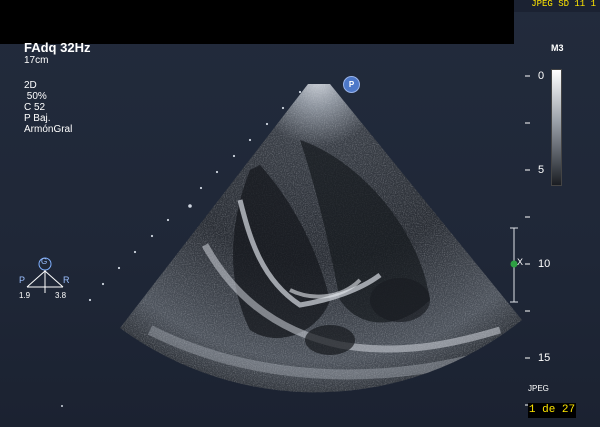 Image resolution: width=600 pixels, height=427 pixels. Describe the element at coordinates (520, 262) in the screenshot. I see `focus-marker-label: X` at that location.